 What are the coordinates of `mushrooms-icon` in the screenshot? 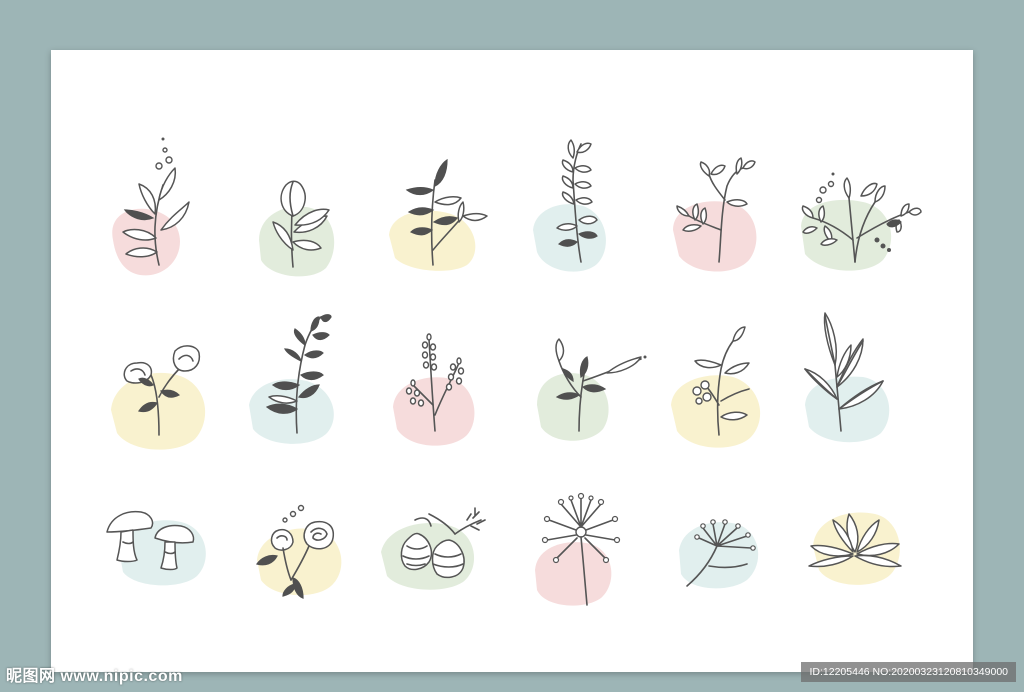 It's located at (161, 560).